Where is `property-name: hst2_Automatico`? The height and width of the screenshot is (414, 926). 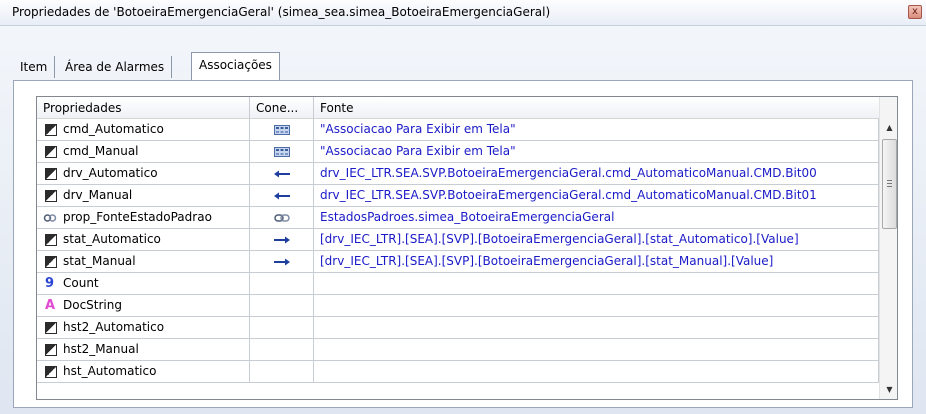 property-name: hst2_Automatico is located at coordinates (114, 327).